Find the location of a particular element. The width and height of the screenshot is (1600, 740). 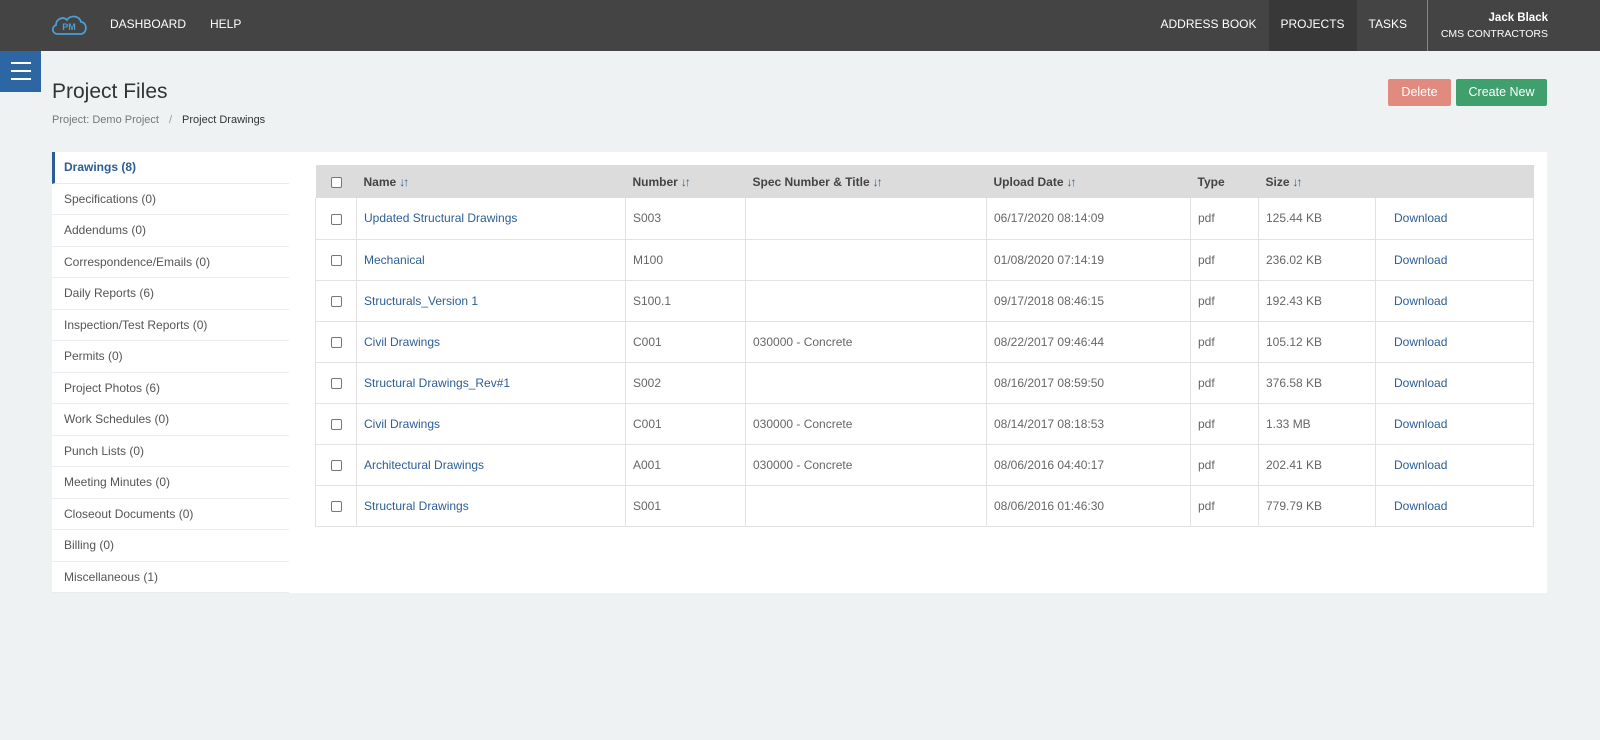

breadcrumb: Project: Demo Project / Project Drawings is located at coordinates (158, 120).